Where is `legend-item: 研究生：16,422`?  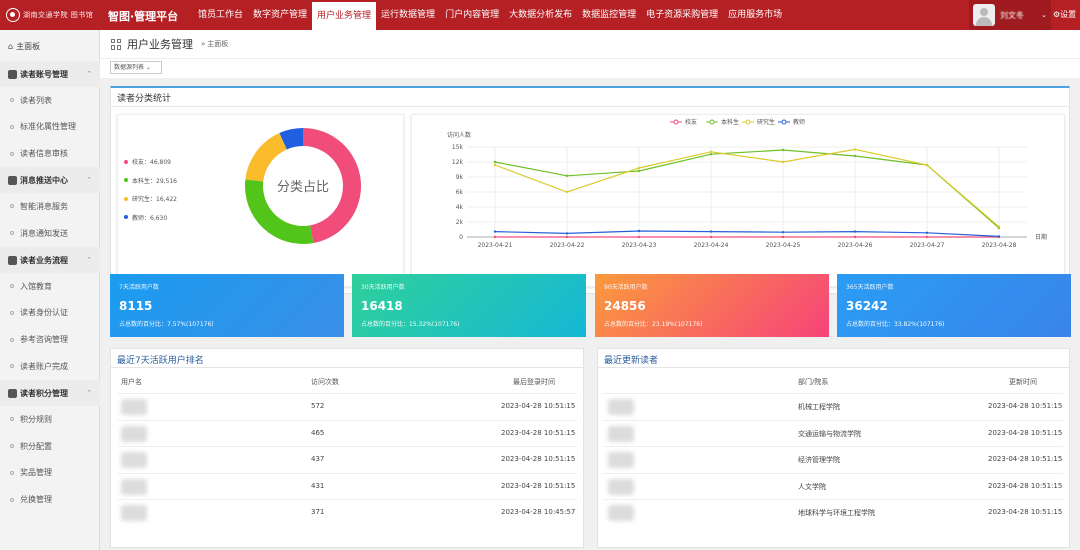
legend-item: 研究生：16,422 is located at coordinates (150, 198).